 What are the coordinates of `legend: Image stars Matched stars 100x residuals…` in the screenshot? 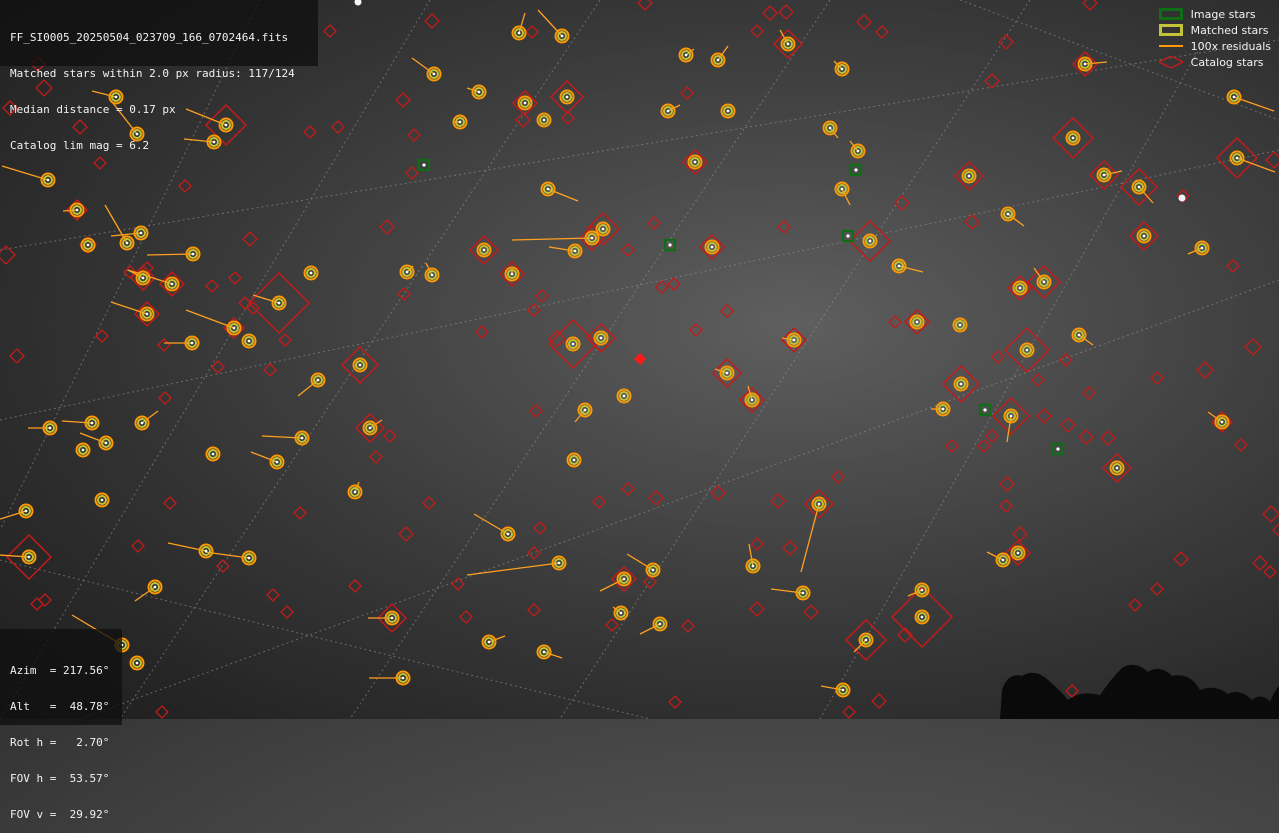 It's located at (1213, 38).